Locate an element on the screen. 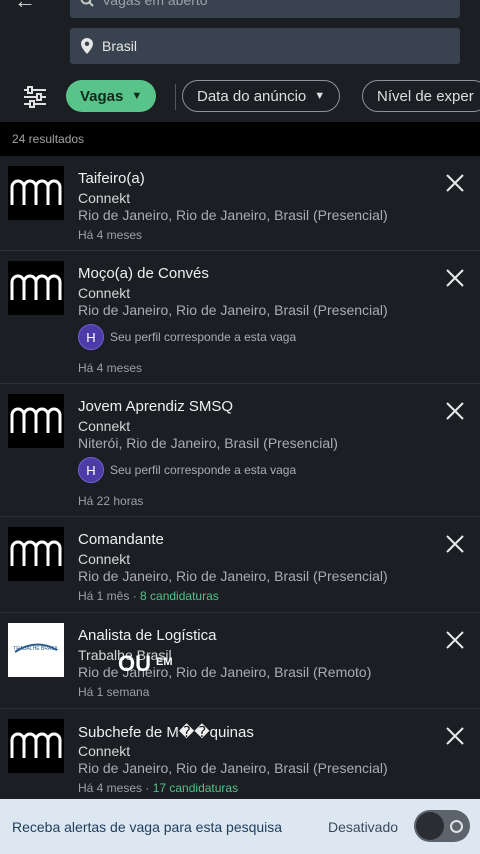 This screenshot has width=480, height=854. job-meta: Há 22 horas is located at coordinates (110, 501).